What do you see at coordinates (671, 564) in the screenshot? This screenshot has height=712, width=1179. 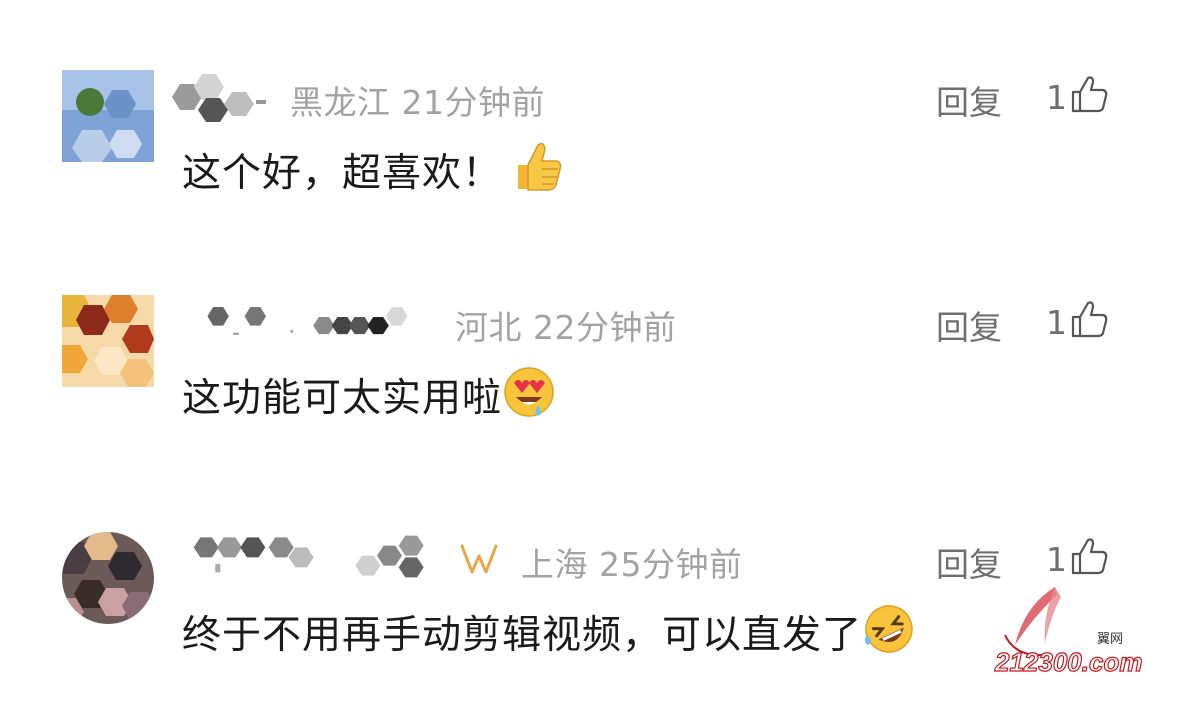 I see `timestamp: 25分钟前` at bounding box center [671, 564].